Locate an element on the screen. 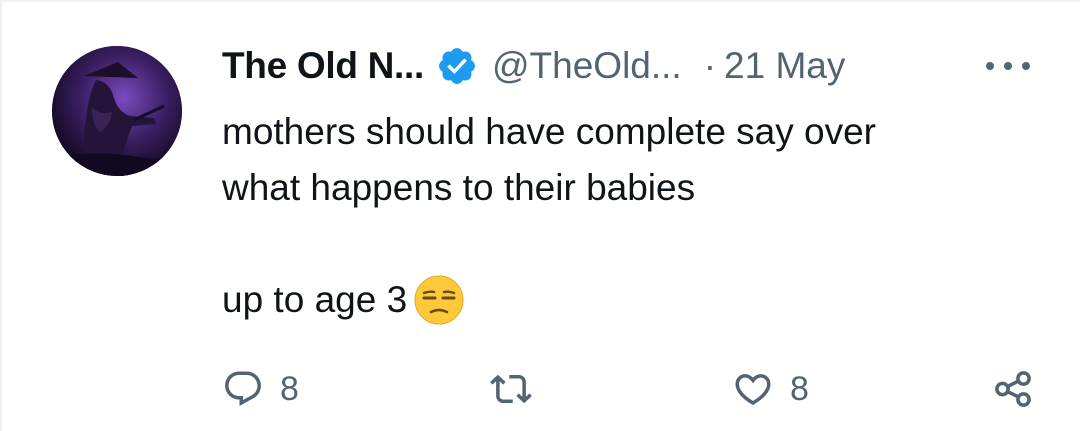 Image resolution: width=1080 pixels, height=431 pixels. reply-button: 8 is located at coordinates (260, 389).